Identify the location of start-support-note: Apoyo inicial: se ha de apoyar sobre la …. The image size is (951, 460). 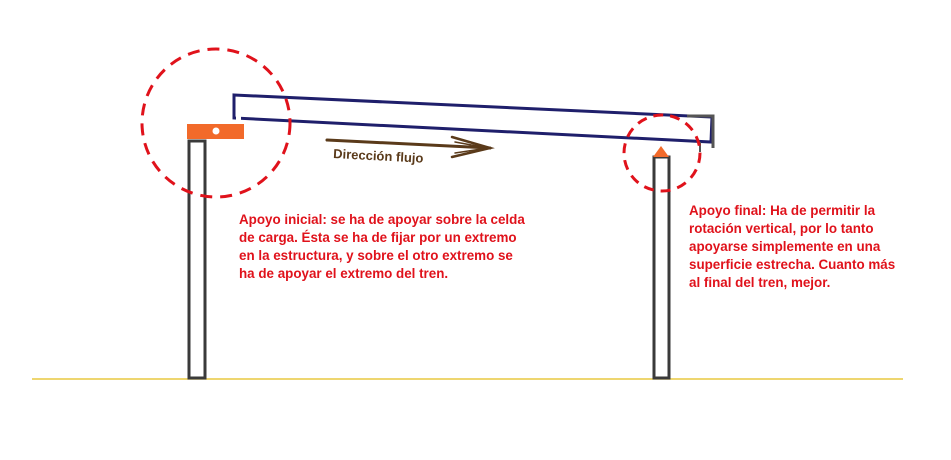
(382, 246).